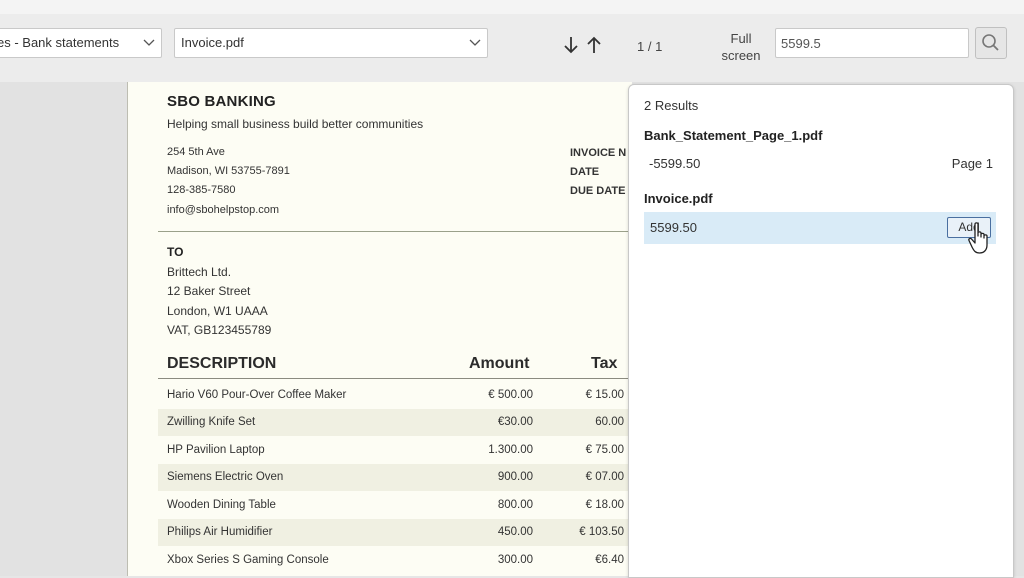 This screenshot has height=578, width=1024. What do you see at coordinates (201, 190) in the screenshot?
I see `phone-line: 128-385-7580` at bounding box center [201, 190].